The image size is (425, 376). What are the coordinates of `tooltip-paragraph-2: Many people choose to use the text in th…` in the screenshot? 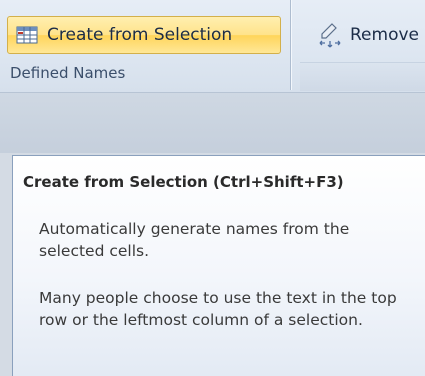 It's located at (218, 309).